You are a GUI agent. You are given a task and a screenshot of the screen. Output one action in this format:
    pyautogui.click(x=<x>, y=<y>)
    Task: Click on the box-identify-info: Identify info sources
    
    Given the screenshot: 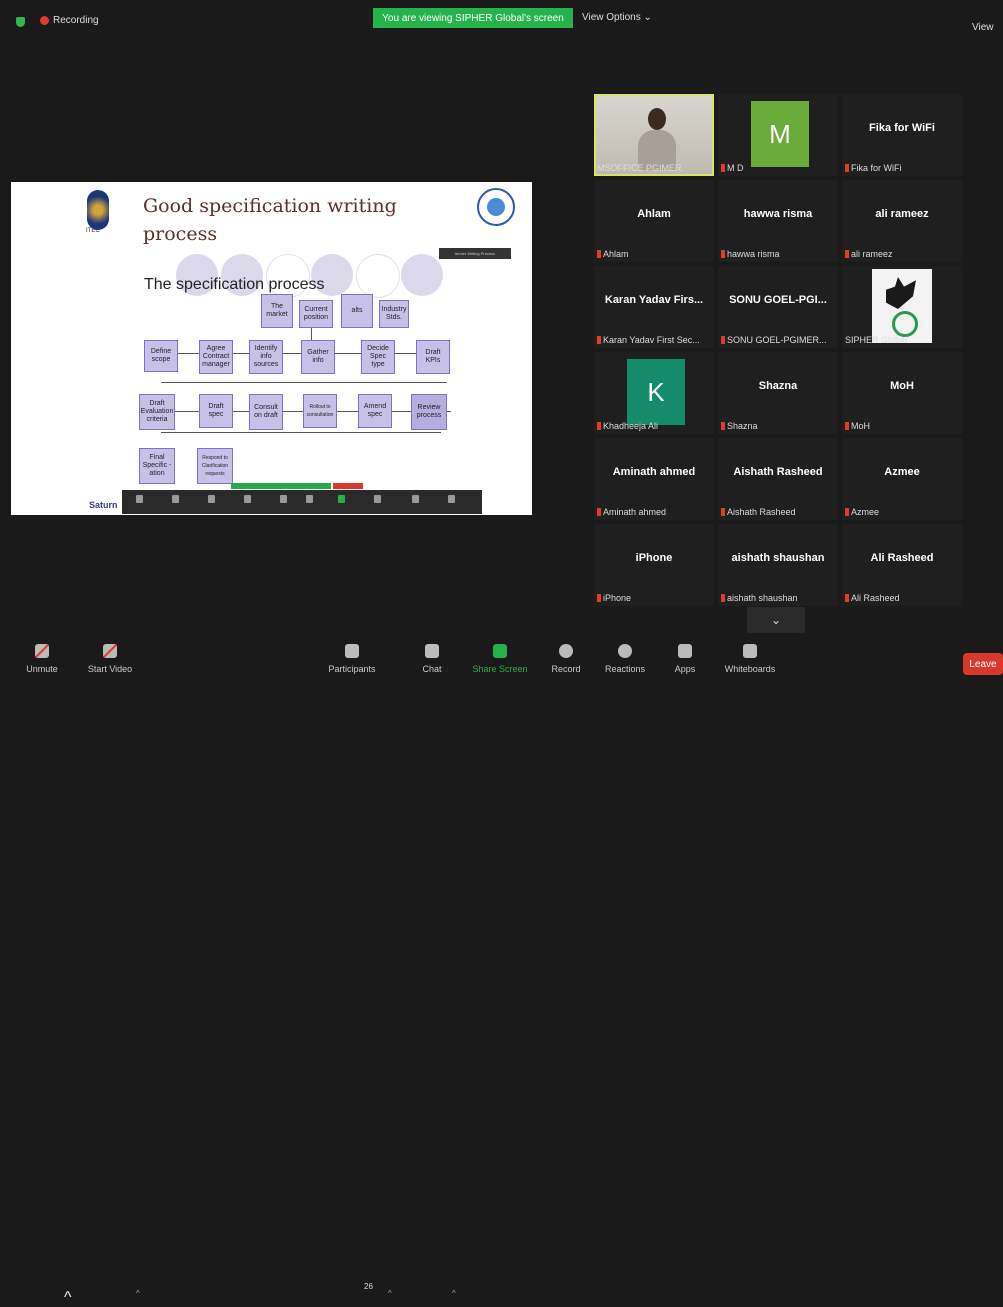 What is the action you would take?
    pyautogui.click(x=266, y=357)
    